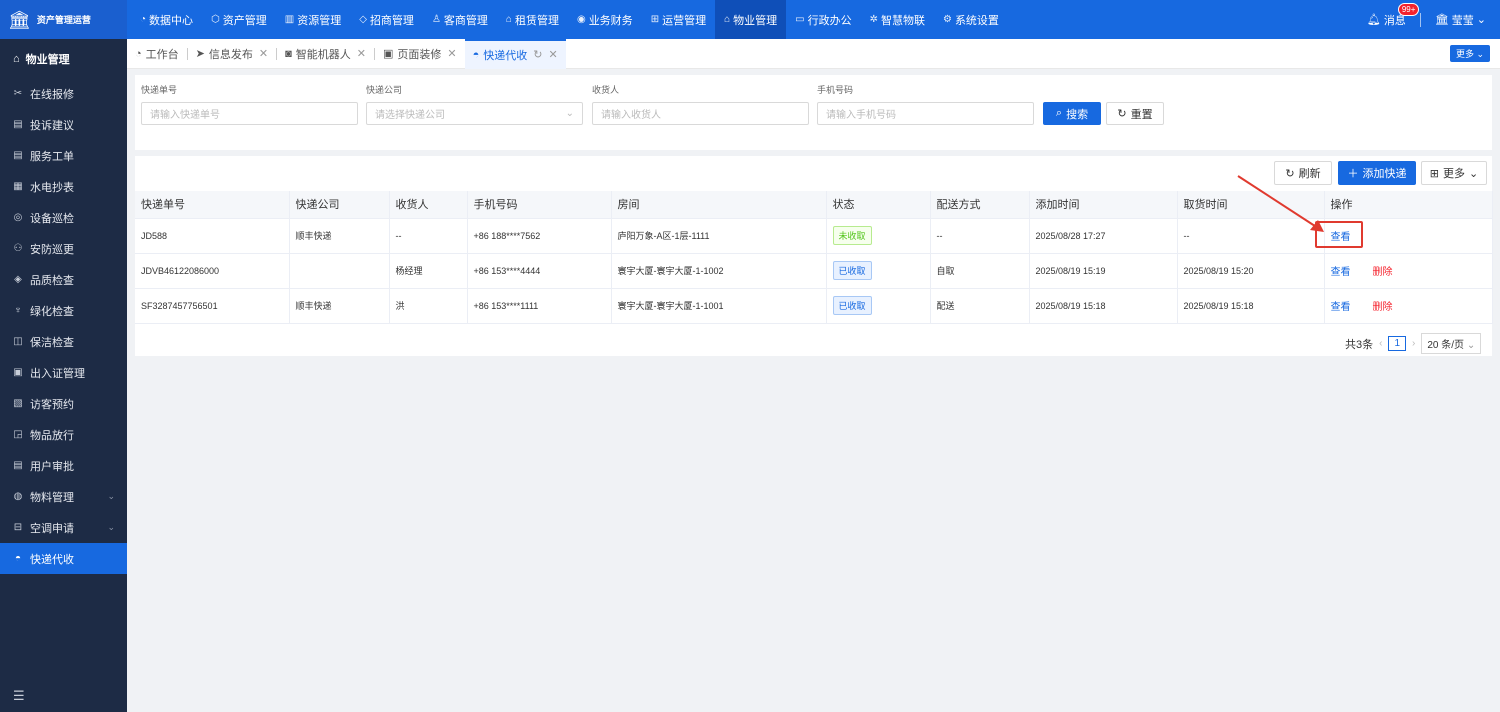 The image size is (1500, 712). What do you see at coordinates (980, 306) in the screenshot?
I see `cell-delivery: 配送` at bounding box center [980, 306].